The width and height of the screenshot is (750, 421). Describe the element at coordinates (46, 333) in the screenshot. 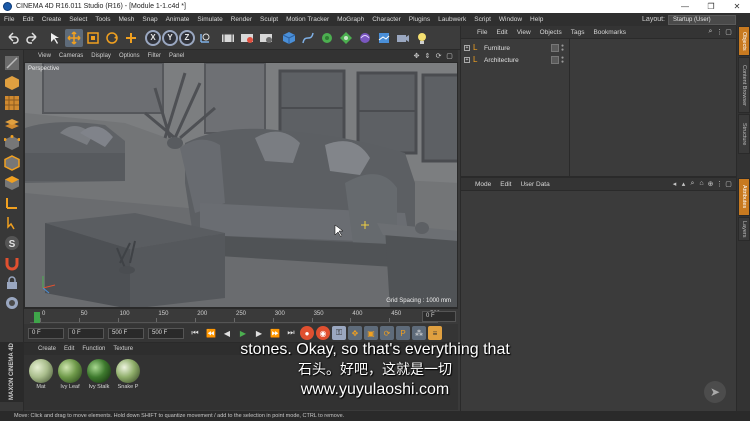

I see `start-frame-field: 0 F` at that location.